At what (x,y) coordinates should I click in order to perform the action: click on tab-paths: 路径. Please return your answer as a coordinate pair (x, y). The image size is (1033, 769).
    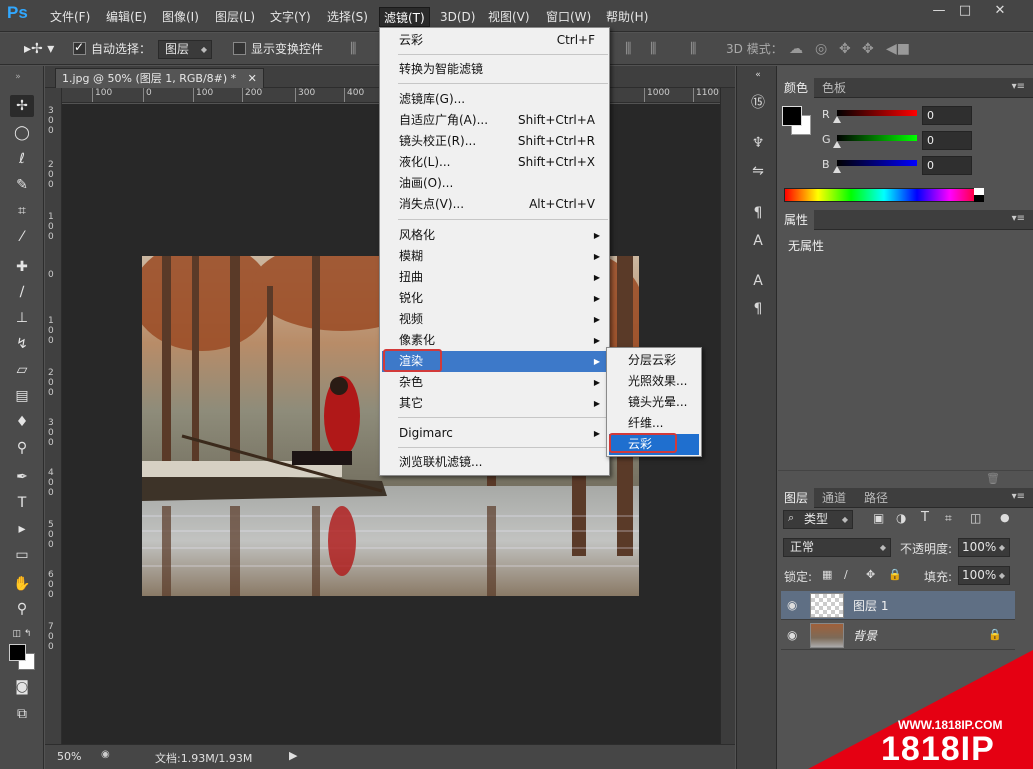
    Looking at the image, I should click on (876, 498).